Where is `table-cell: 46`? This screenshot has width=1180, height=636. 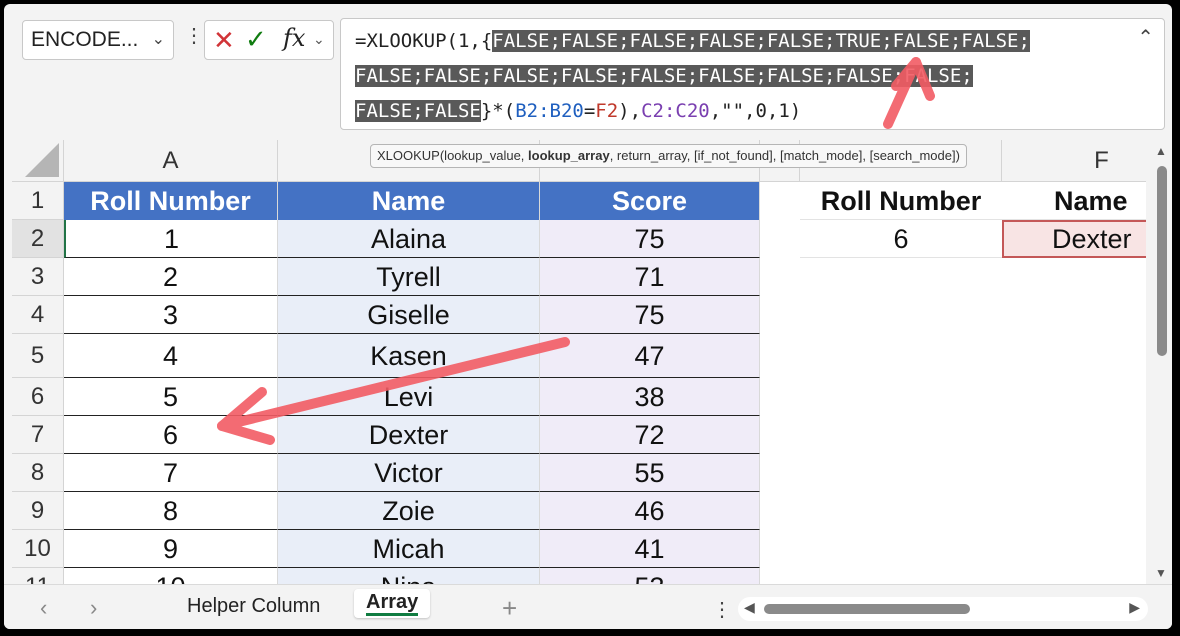
table-cell: 46 is located at coordinates (650, 511).